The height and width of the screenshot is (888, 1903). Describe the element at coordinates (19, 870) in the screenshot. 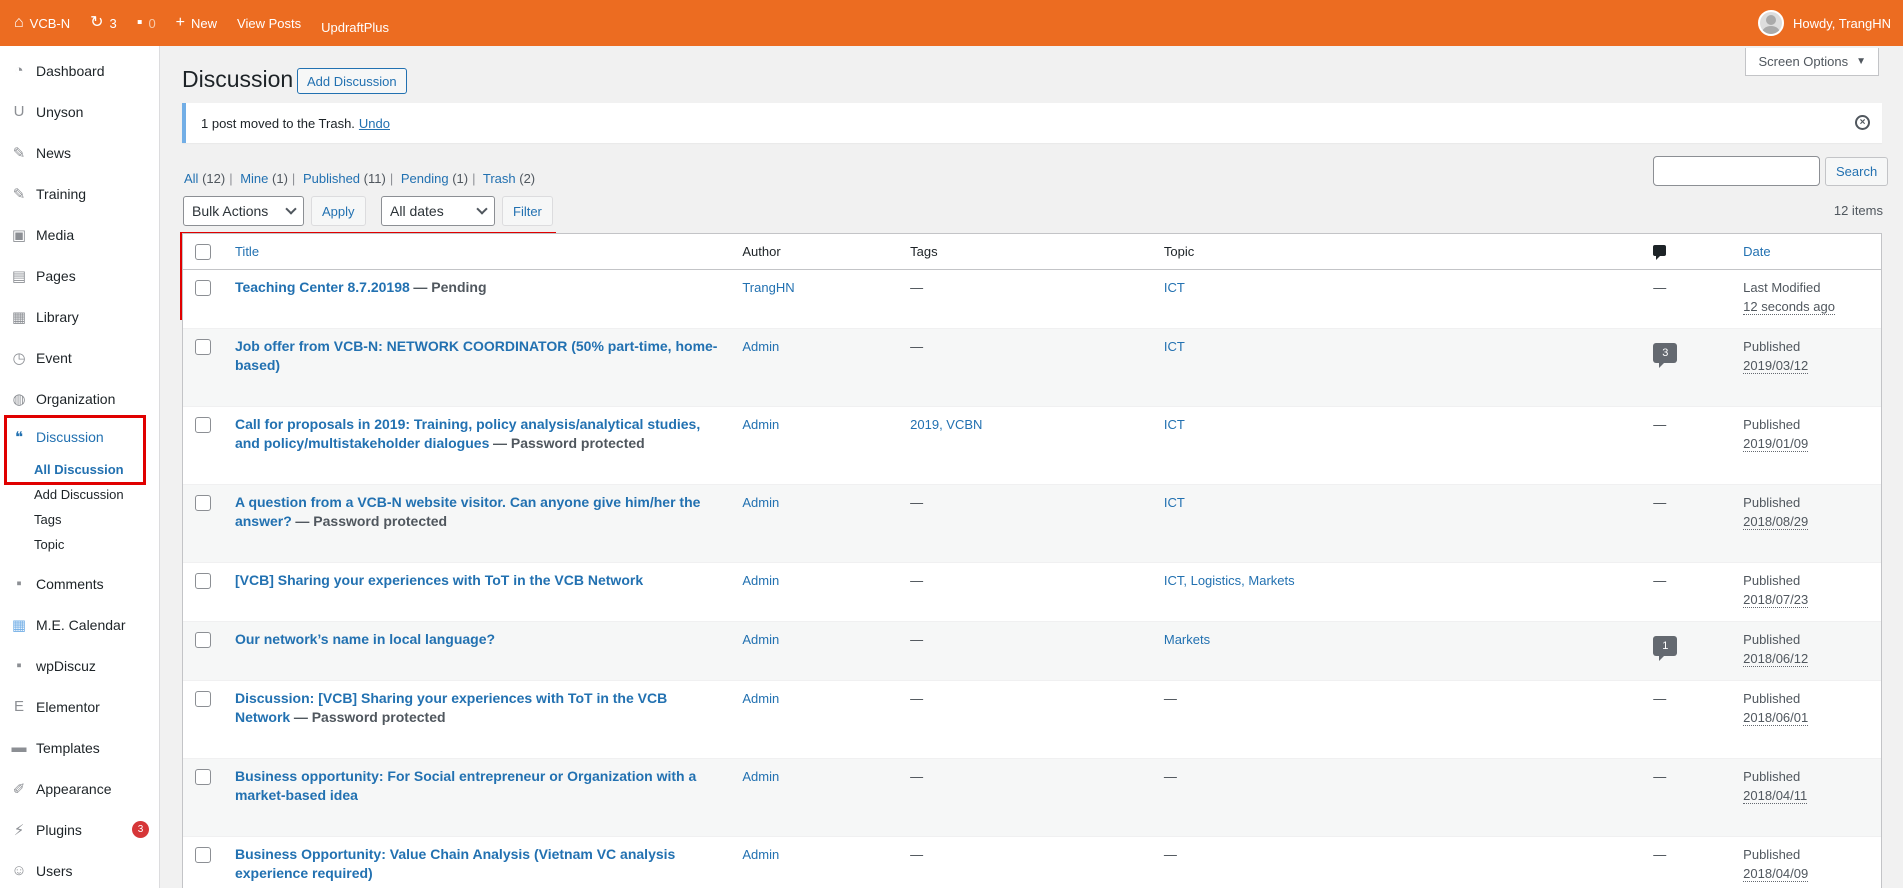

I see `user-icon: ☺` at that location.